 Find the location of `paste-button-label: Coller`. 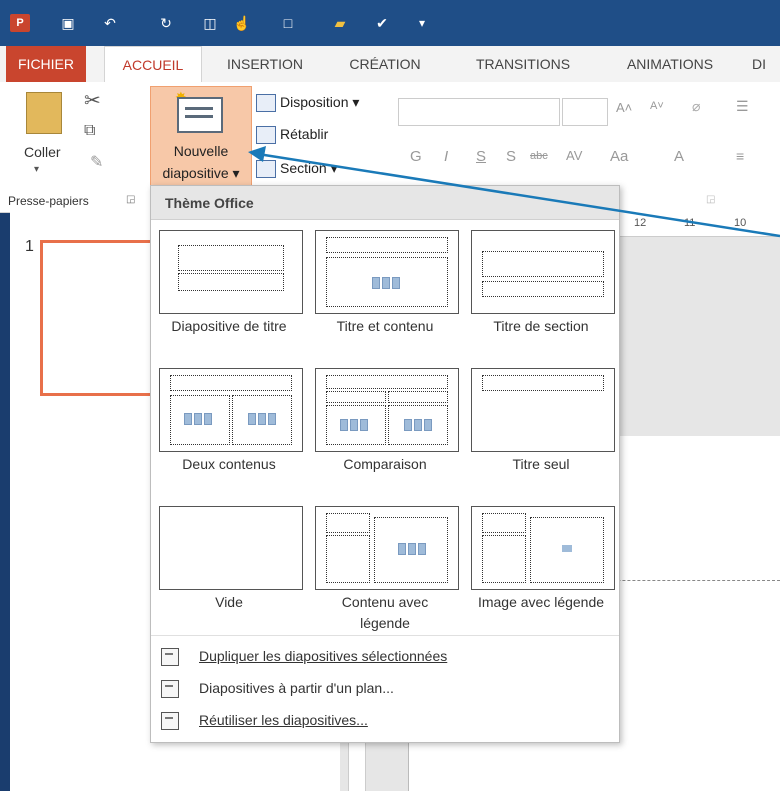

paste-button-label: Coller is located at coordinates (42, 152).